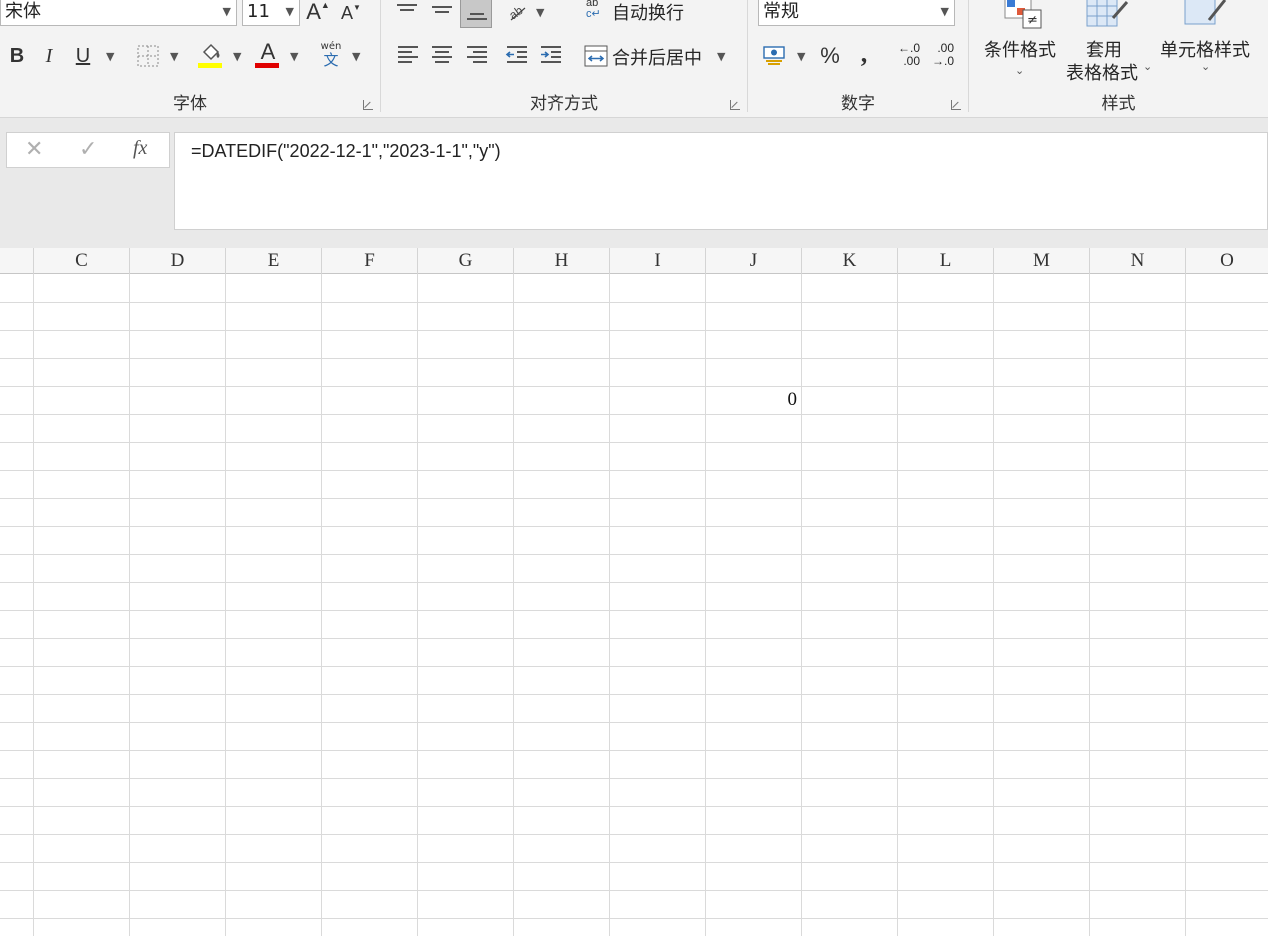 This screenshot has height=936, width=1268. I want to click on alignment-group-label: 对齐方式, so click(564, 104).